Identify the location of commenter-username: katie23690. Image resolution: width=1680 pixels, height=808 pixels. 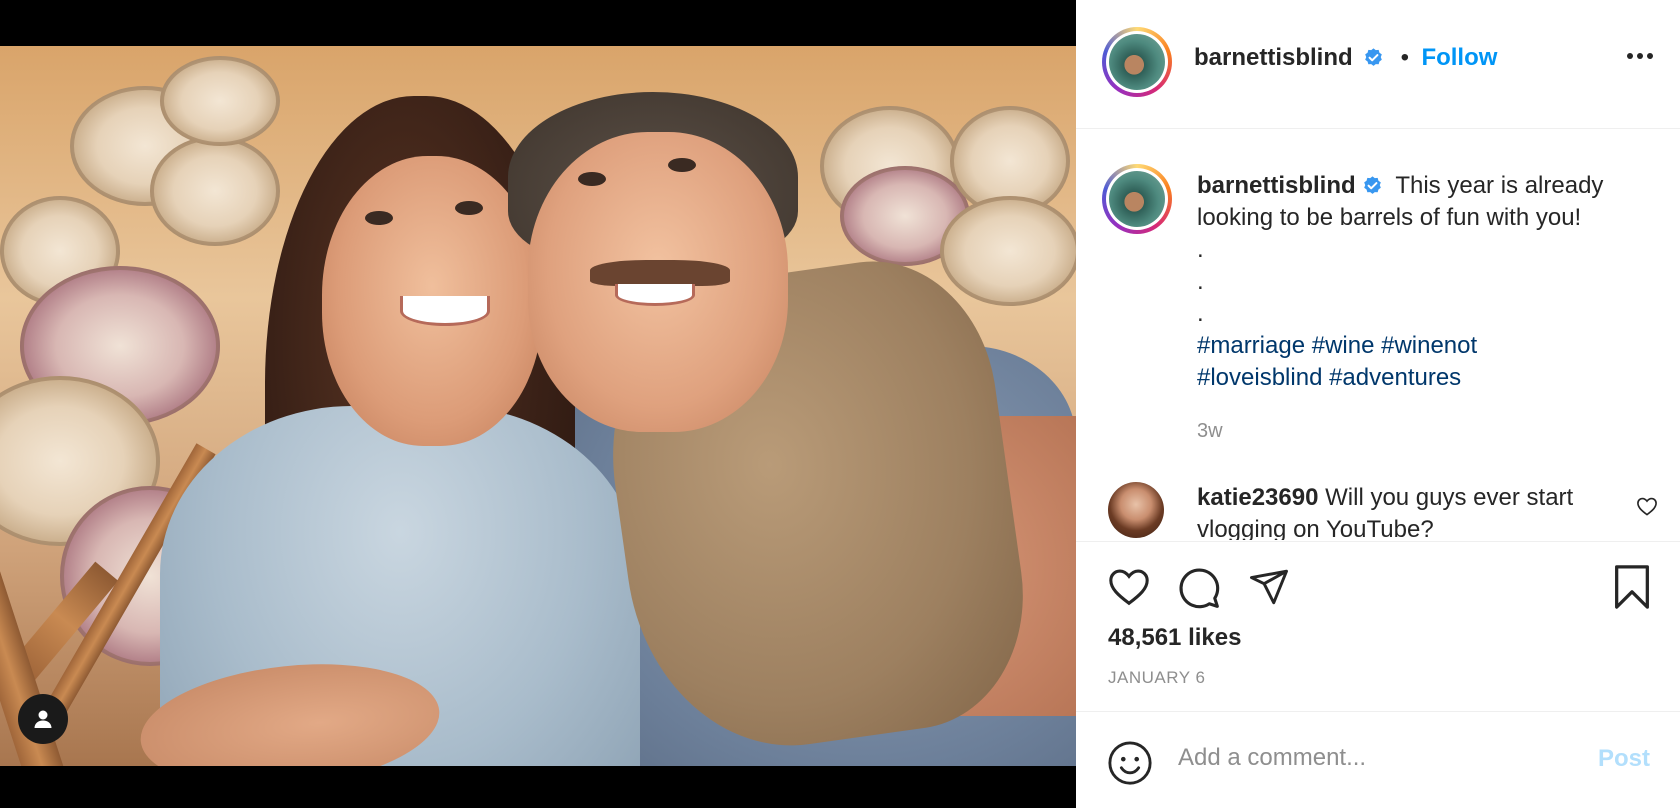
(1257, 497).